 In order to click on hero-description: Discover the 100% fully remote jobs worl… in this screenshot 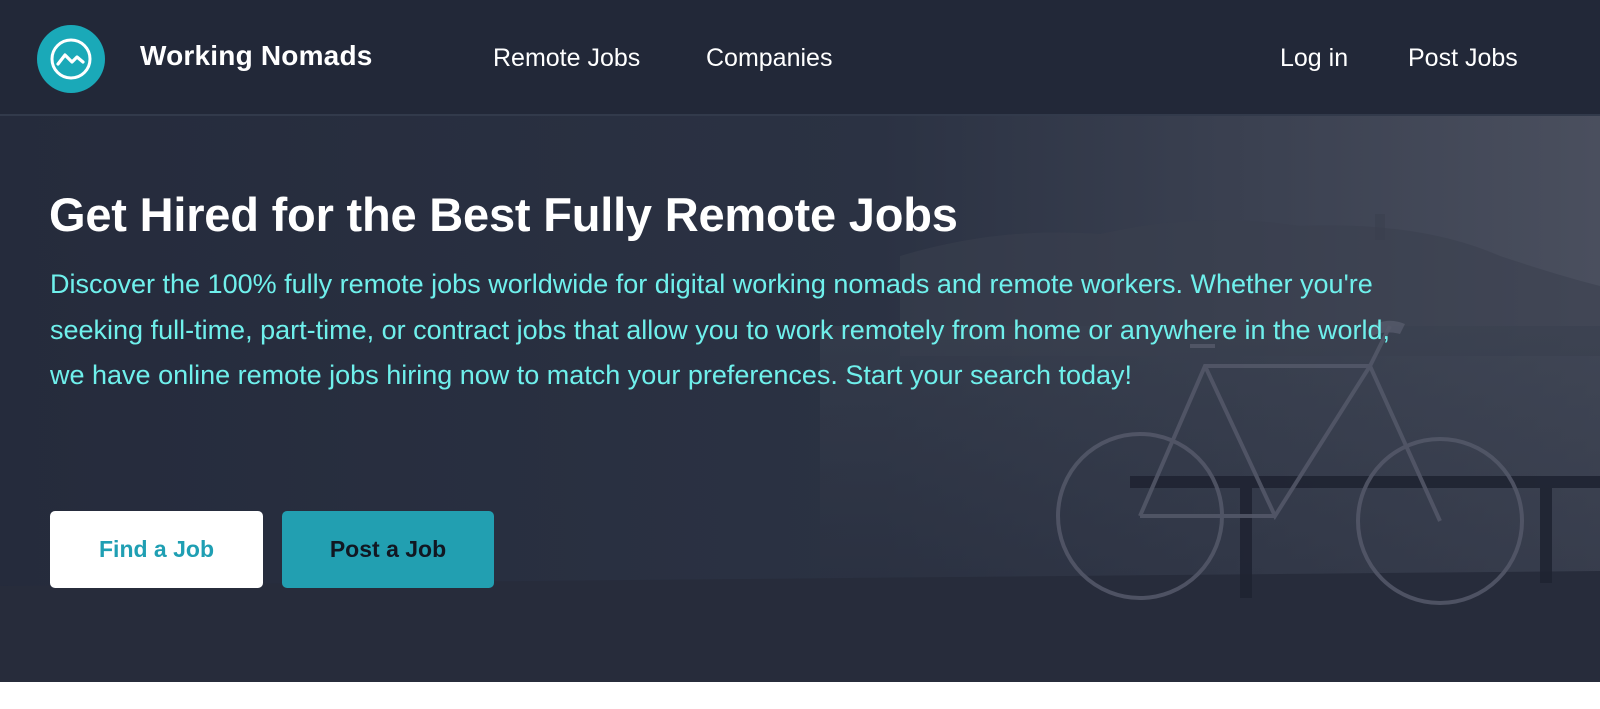, I will do `click(720, 329)`.